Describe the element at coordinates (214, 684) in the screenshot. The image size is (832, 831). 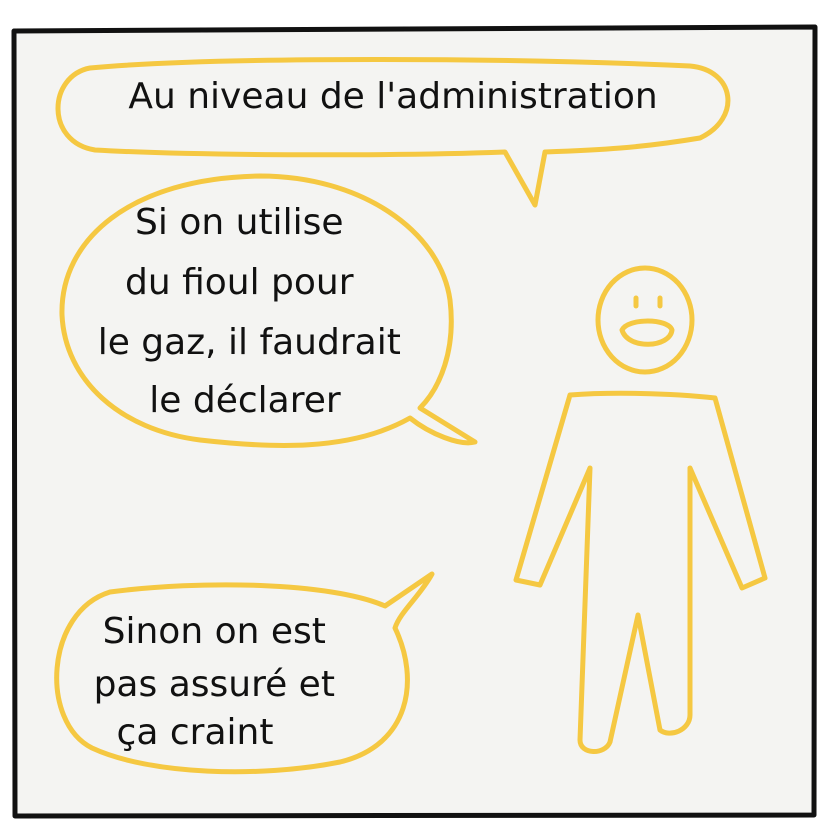
I see `speech-bubble-3-line-2: pas assuré et` at that location.